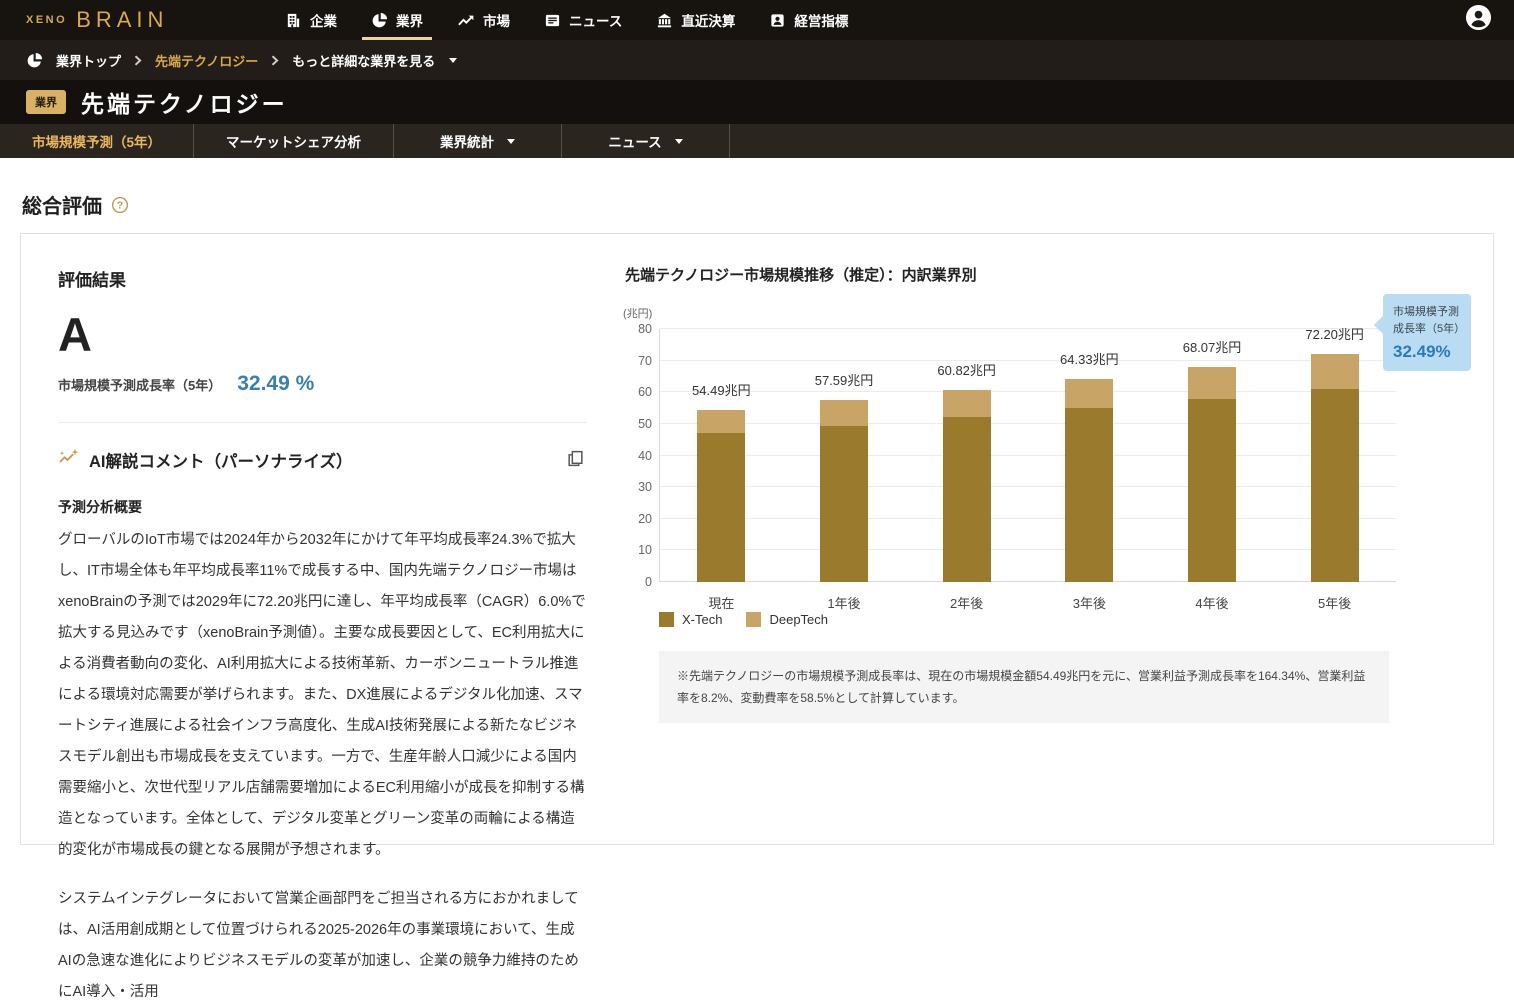 The width and height of the screenshot is (1514, 1008). Describe the element at coordinates (757, 60) in the screenshot. I see `breadcrumb: 業界トップ 先端テクノロジー もっと詳細な業界を見る` at that location.